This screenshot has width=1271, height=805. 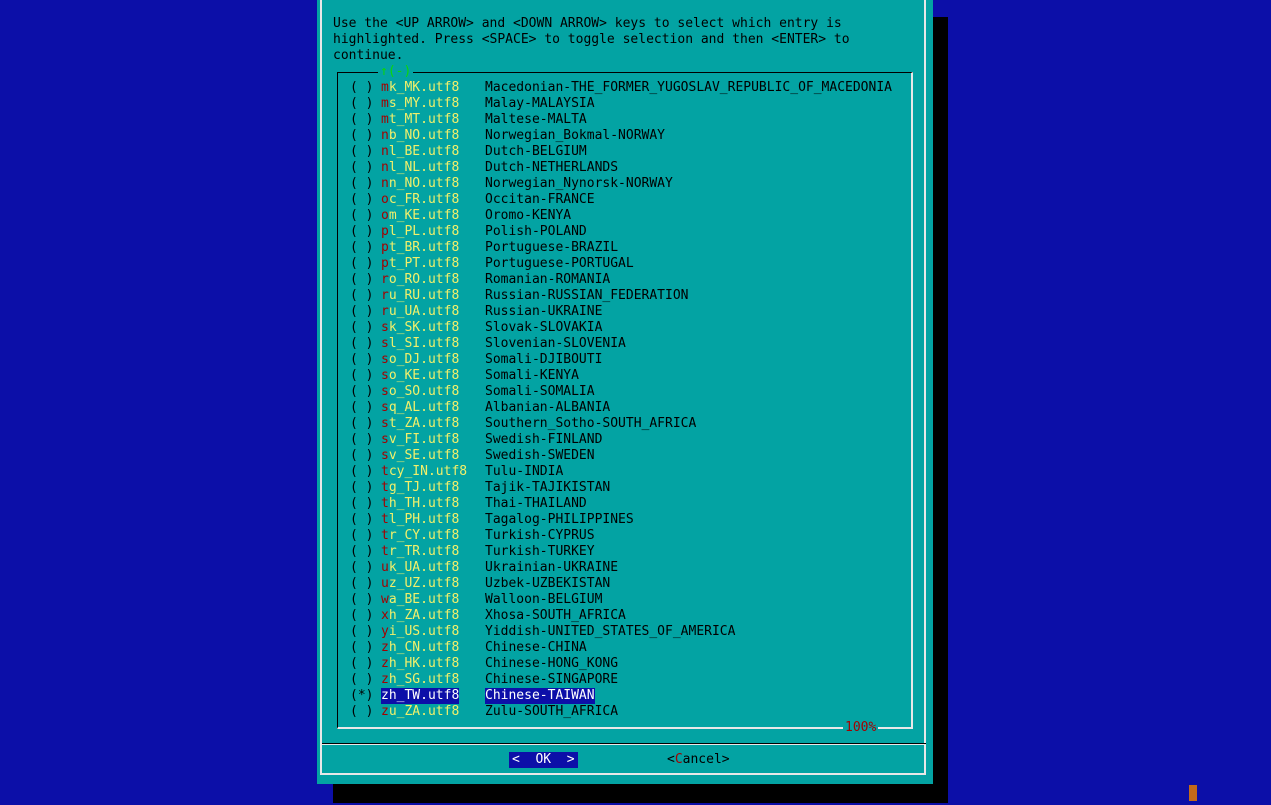 I want to click on locale-description: Somali-KENYA, so click(x=532, y=375).